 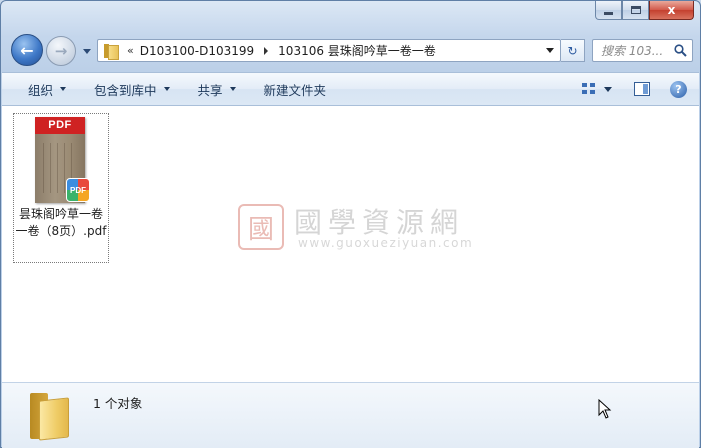 I want to click on breadcrumb-item: 103106 昙珠阁吟草一卷一卷, so click(x=357, y=50).